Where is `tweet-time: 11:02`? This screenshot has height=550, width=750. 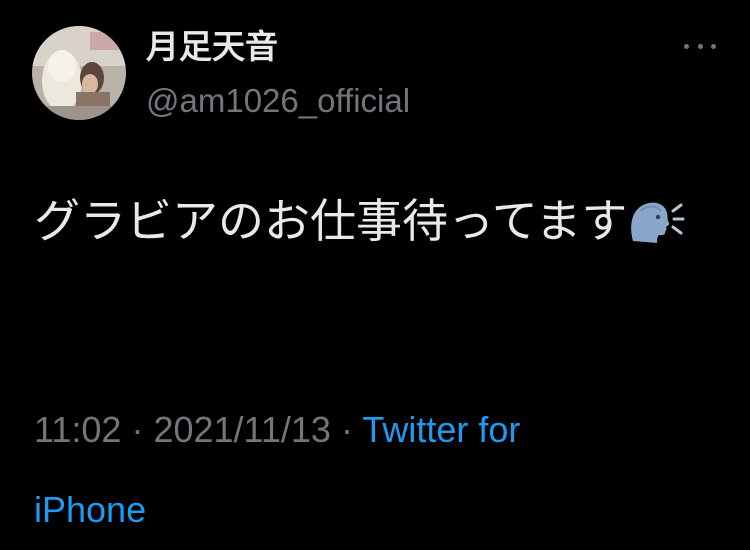
tweet-time: 11:02 is located at coordinates (77, 429).